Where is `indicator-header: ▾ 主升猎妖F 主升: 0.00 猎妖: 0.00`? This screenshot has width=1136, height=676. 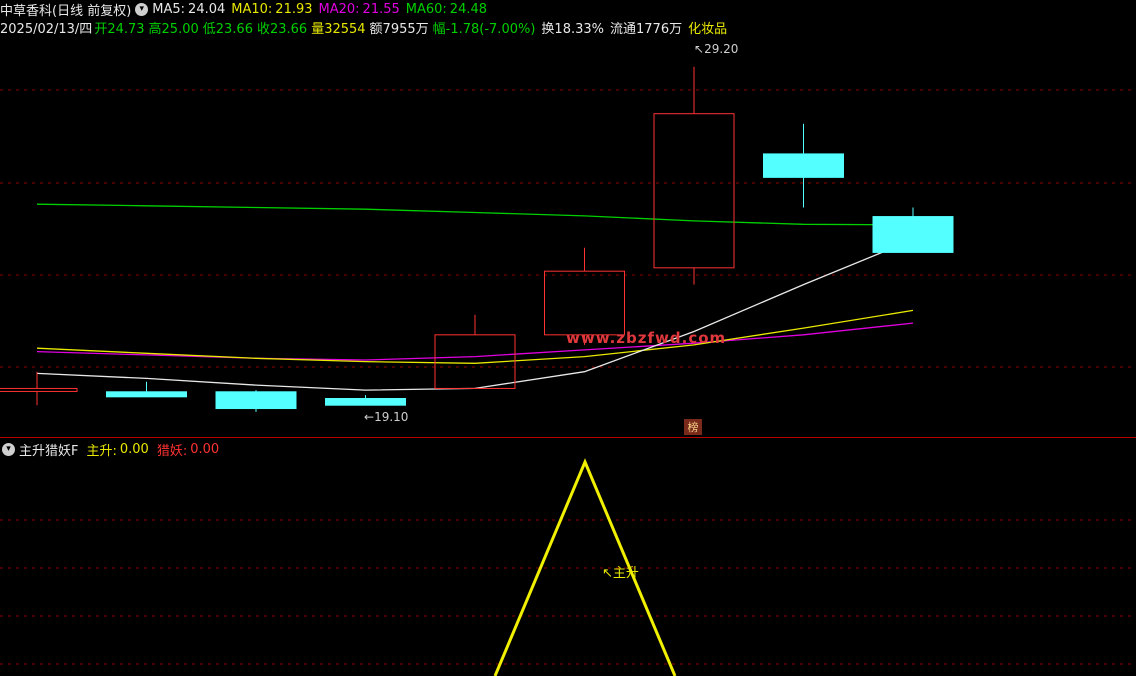 indicator-header: ▾ 主升猎妖F 主升: 0.00 猎妖: 0.00 is located at coordinates (110, 449).